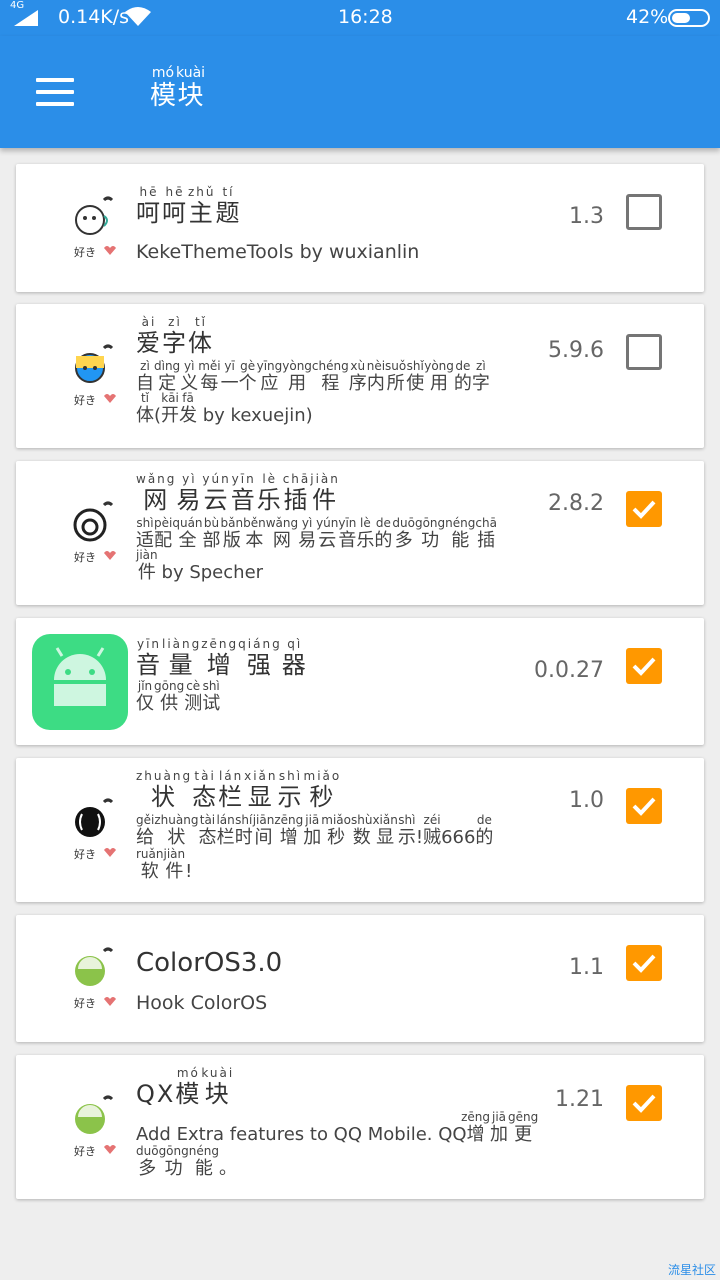 The width and height of the screenshot is (720, 1280). Describe the element at coordinates (365, 17) in the screenshot. I see `clock: 16:28` at that location.